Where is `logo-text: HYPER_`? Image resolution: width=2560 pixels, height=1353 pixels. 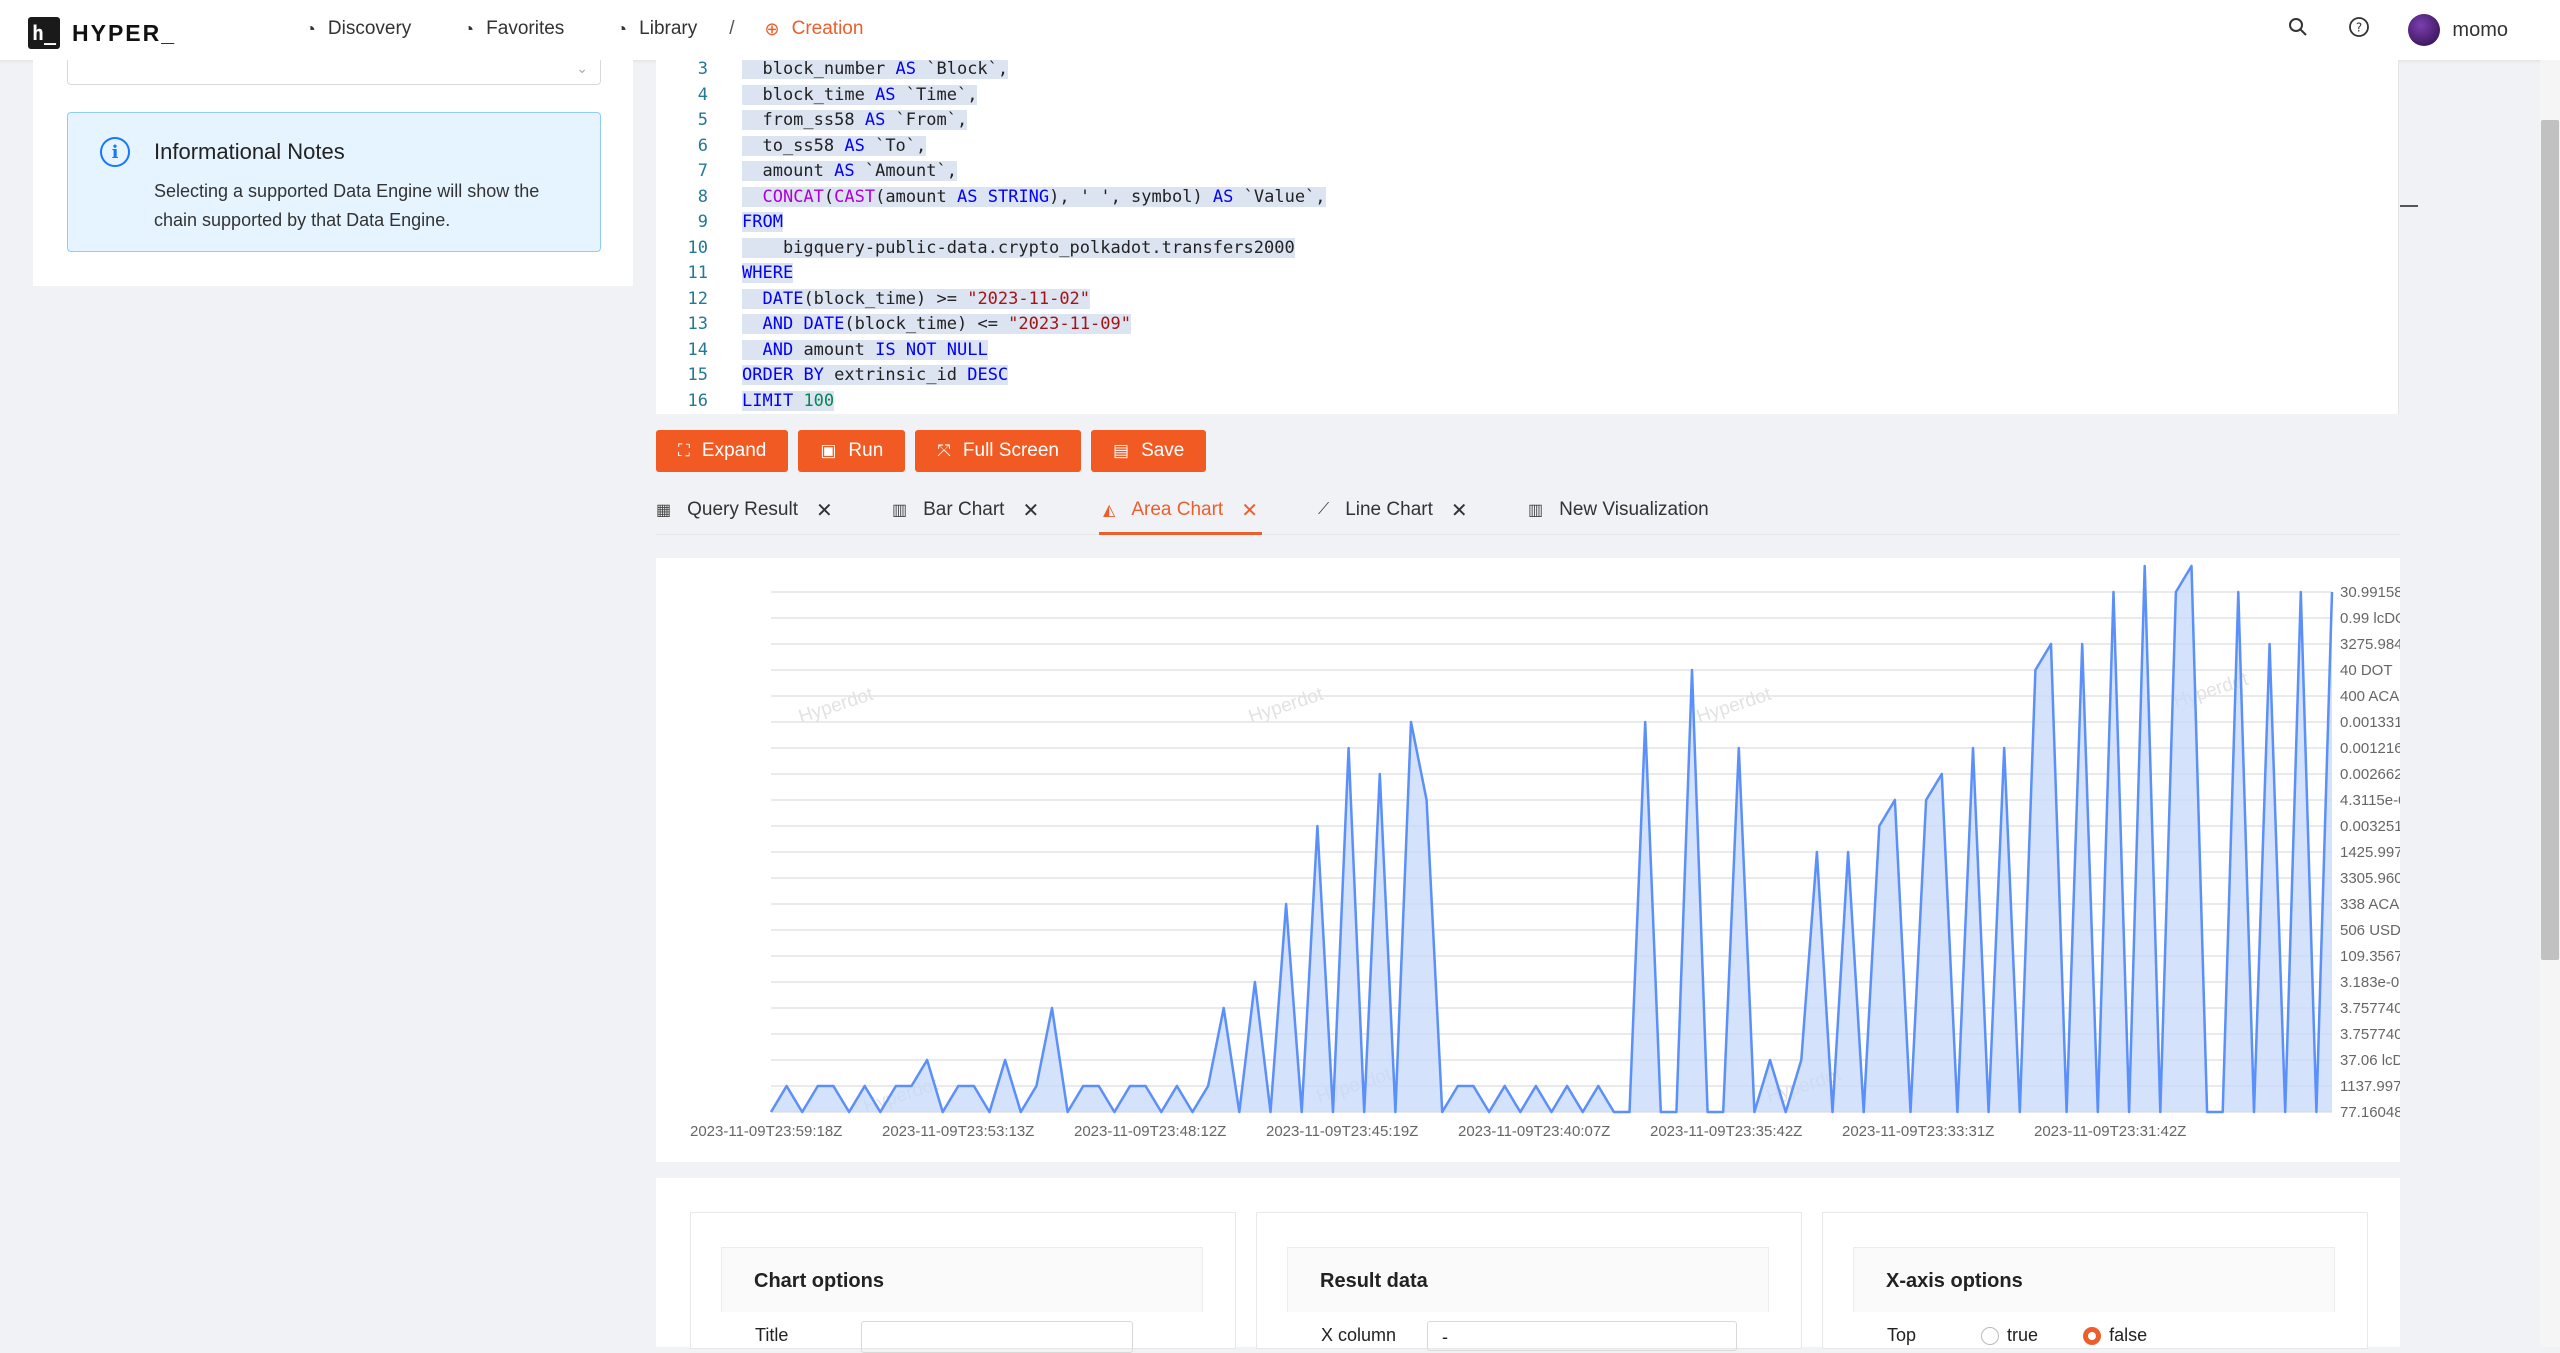
logo-text: HYPER_ is located at coordinates (124, 32).